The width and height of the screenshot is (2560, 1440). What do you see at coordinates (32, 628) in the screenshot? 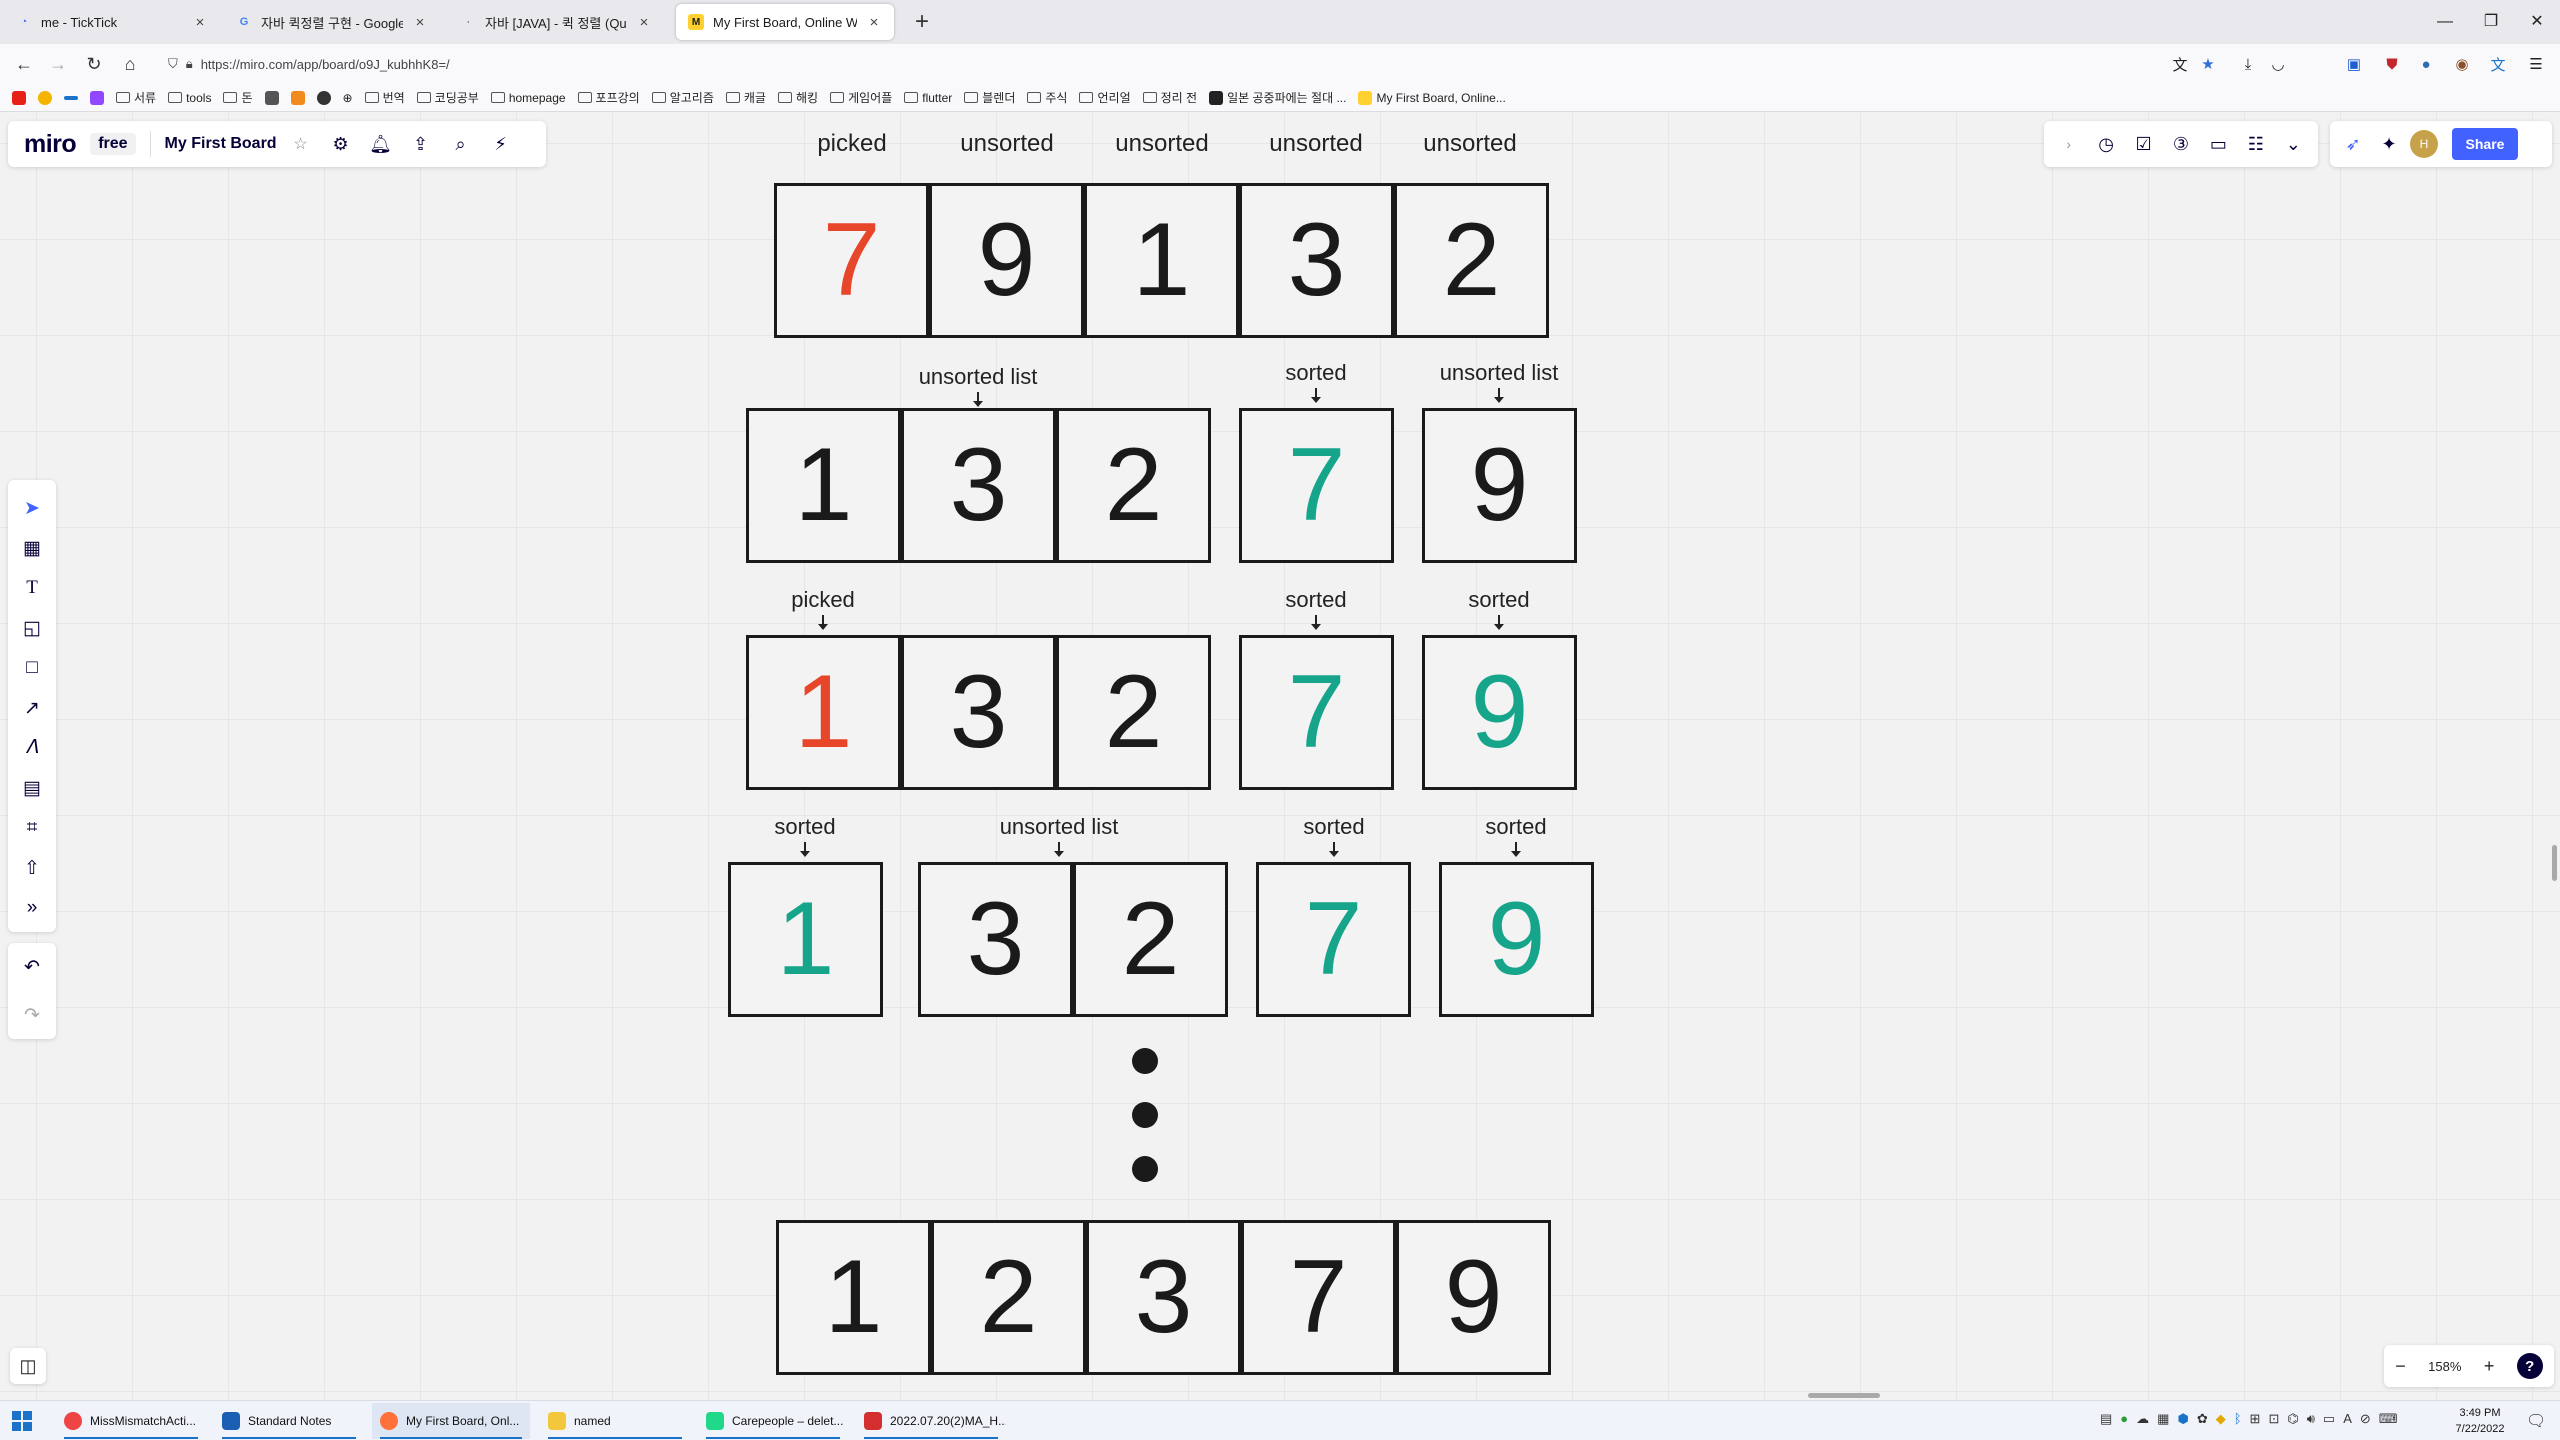
I see `sticky-note-icon: ◱` at bounding box center [32, 628].